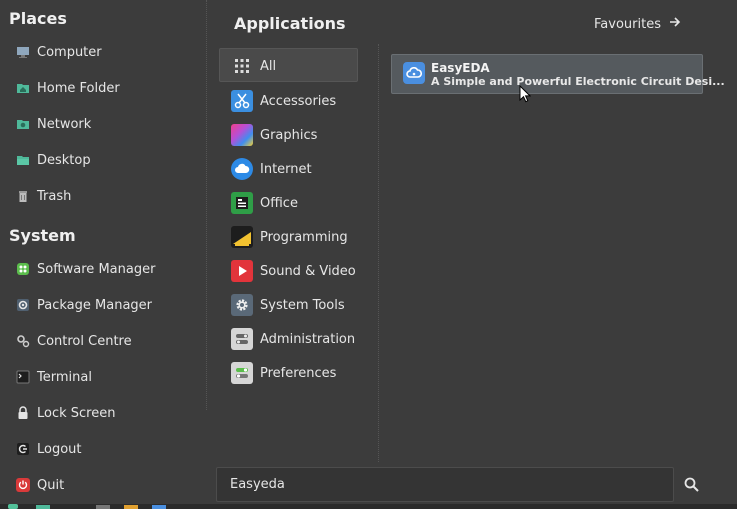 The width and height of the screenshot is (737, 509). I want to click on places-item-label: Network, so click(64, 124).